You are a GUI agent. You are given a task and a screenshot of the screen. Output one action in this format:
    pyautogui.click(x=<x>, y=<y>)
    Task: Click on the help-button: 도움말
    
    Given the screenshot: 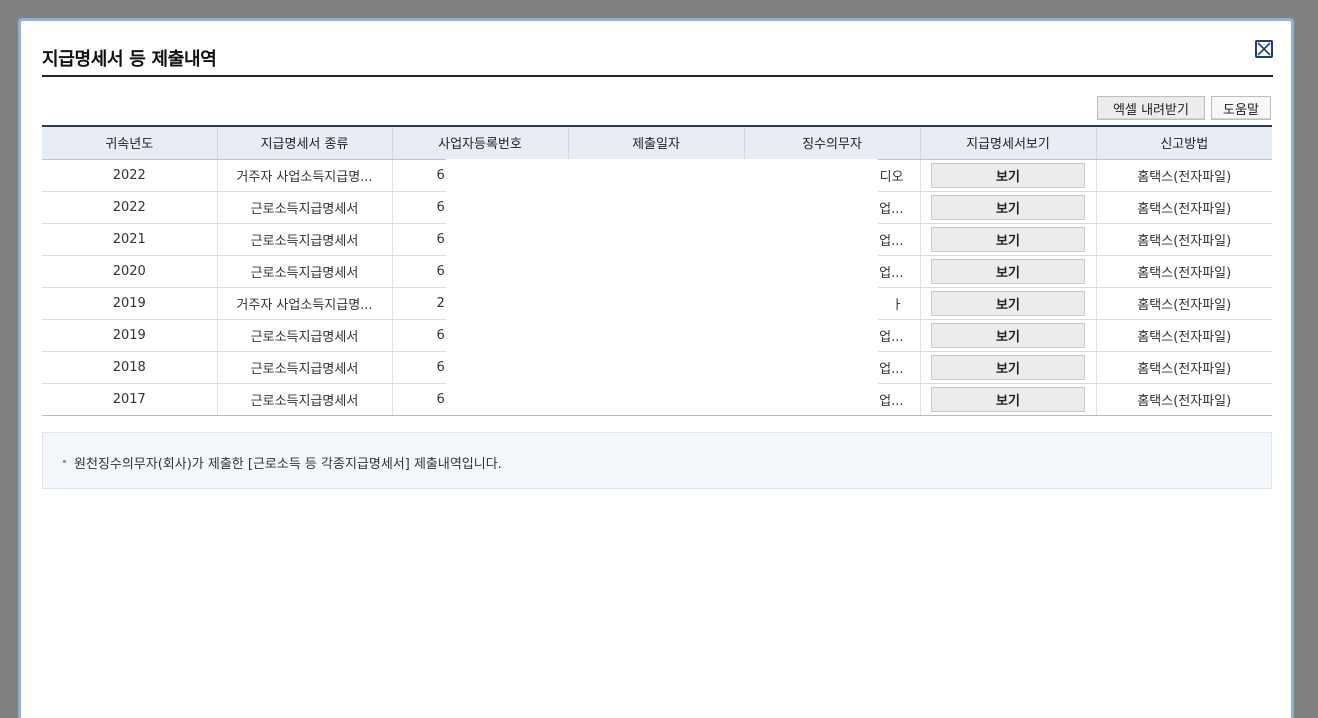 What is the action you would take?
    pyautogui.click(x=1241, y=108)
    